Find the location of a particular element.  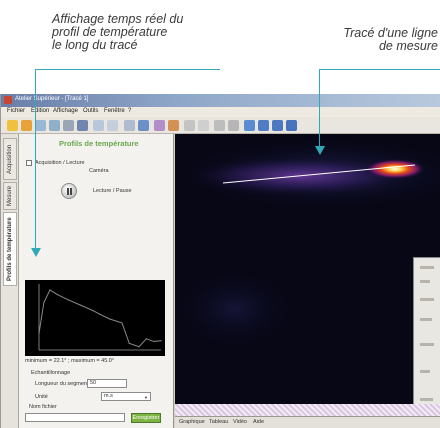

select-icon is located at coordinates (143, 125).